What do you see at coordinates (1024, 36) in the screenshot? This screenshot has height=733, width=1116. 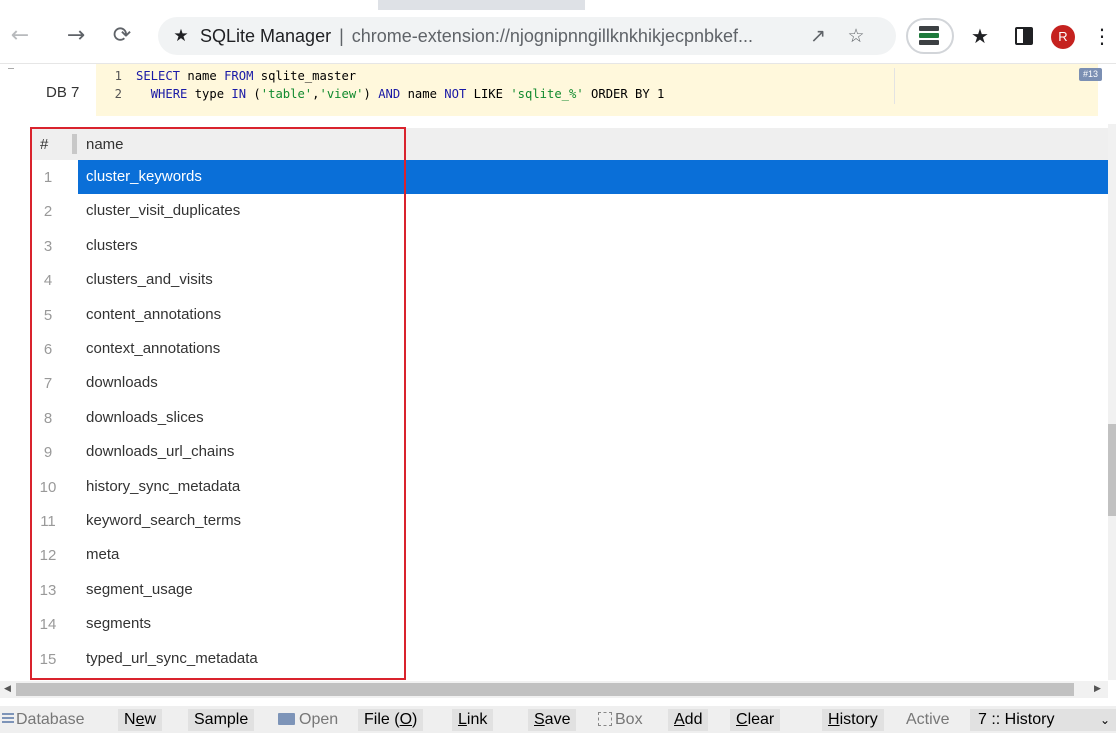 I see `side-panel-icon` at bounding box center [1024, 36].